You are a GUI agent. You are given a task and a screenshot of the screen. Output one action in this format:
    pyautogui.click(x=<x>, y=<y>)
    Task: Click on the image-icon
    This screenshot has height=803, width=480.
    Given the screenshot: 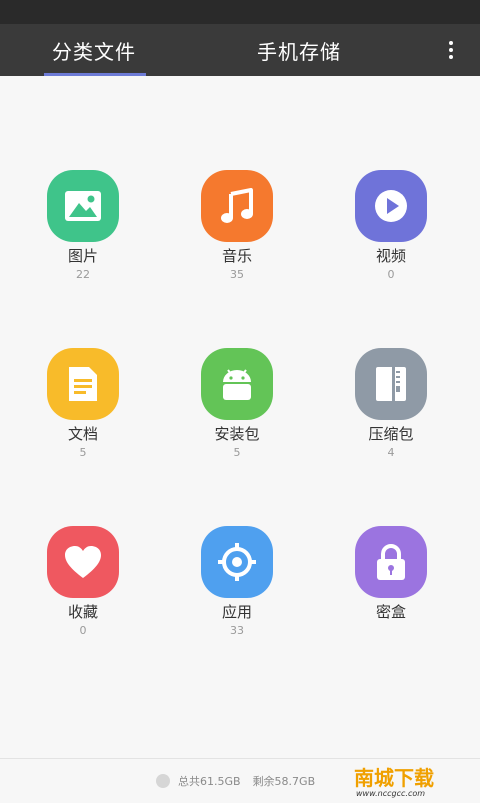 What is the action you would take?
    pyautogui.click(x=83, y=206)
    